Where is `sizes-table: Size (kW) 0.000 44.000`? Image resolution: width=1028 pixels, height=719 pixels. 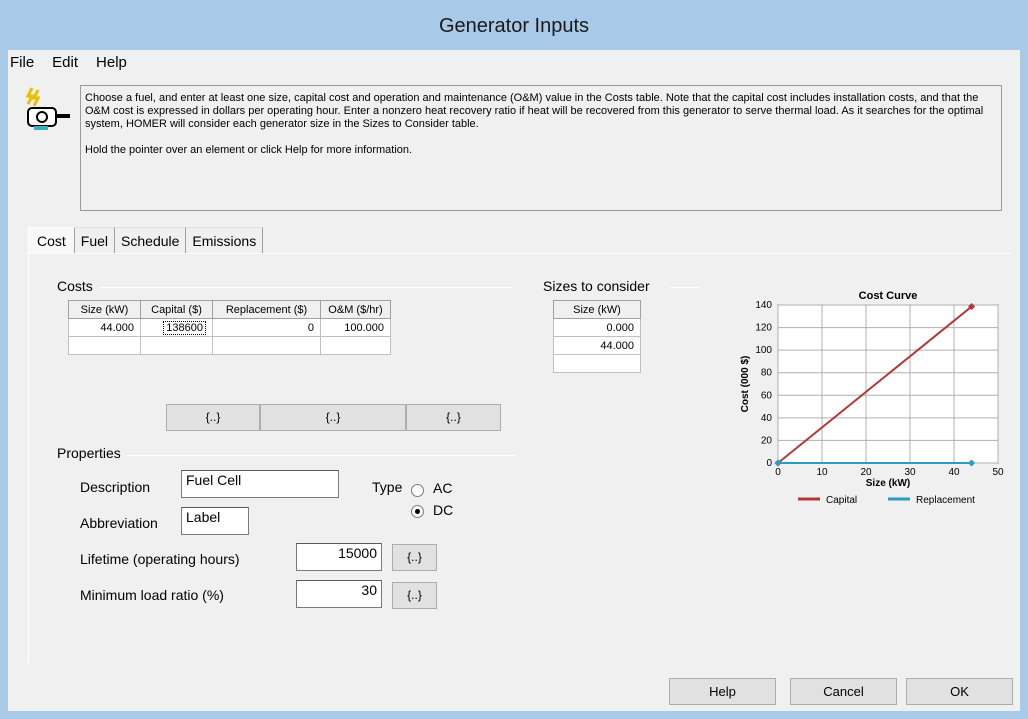
sizes-table: Size (kW) 0.000 44.000 is located at coordinates (597, 336).